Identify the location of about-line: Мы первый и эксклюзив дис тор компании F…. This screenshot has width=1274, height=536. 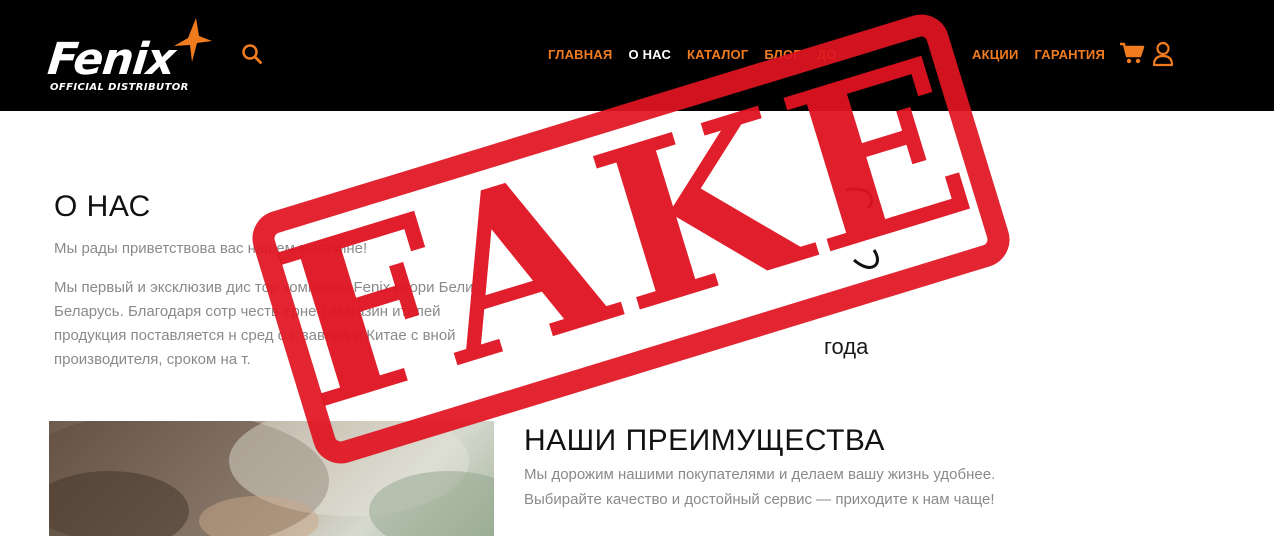
(264, 287).